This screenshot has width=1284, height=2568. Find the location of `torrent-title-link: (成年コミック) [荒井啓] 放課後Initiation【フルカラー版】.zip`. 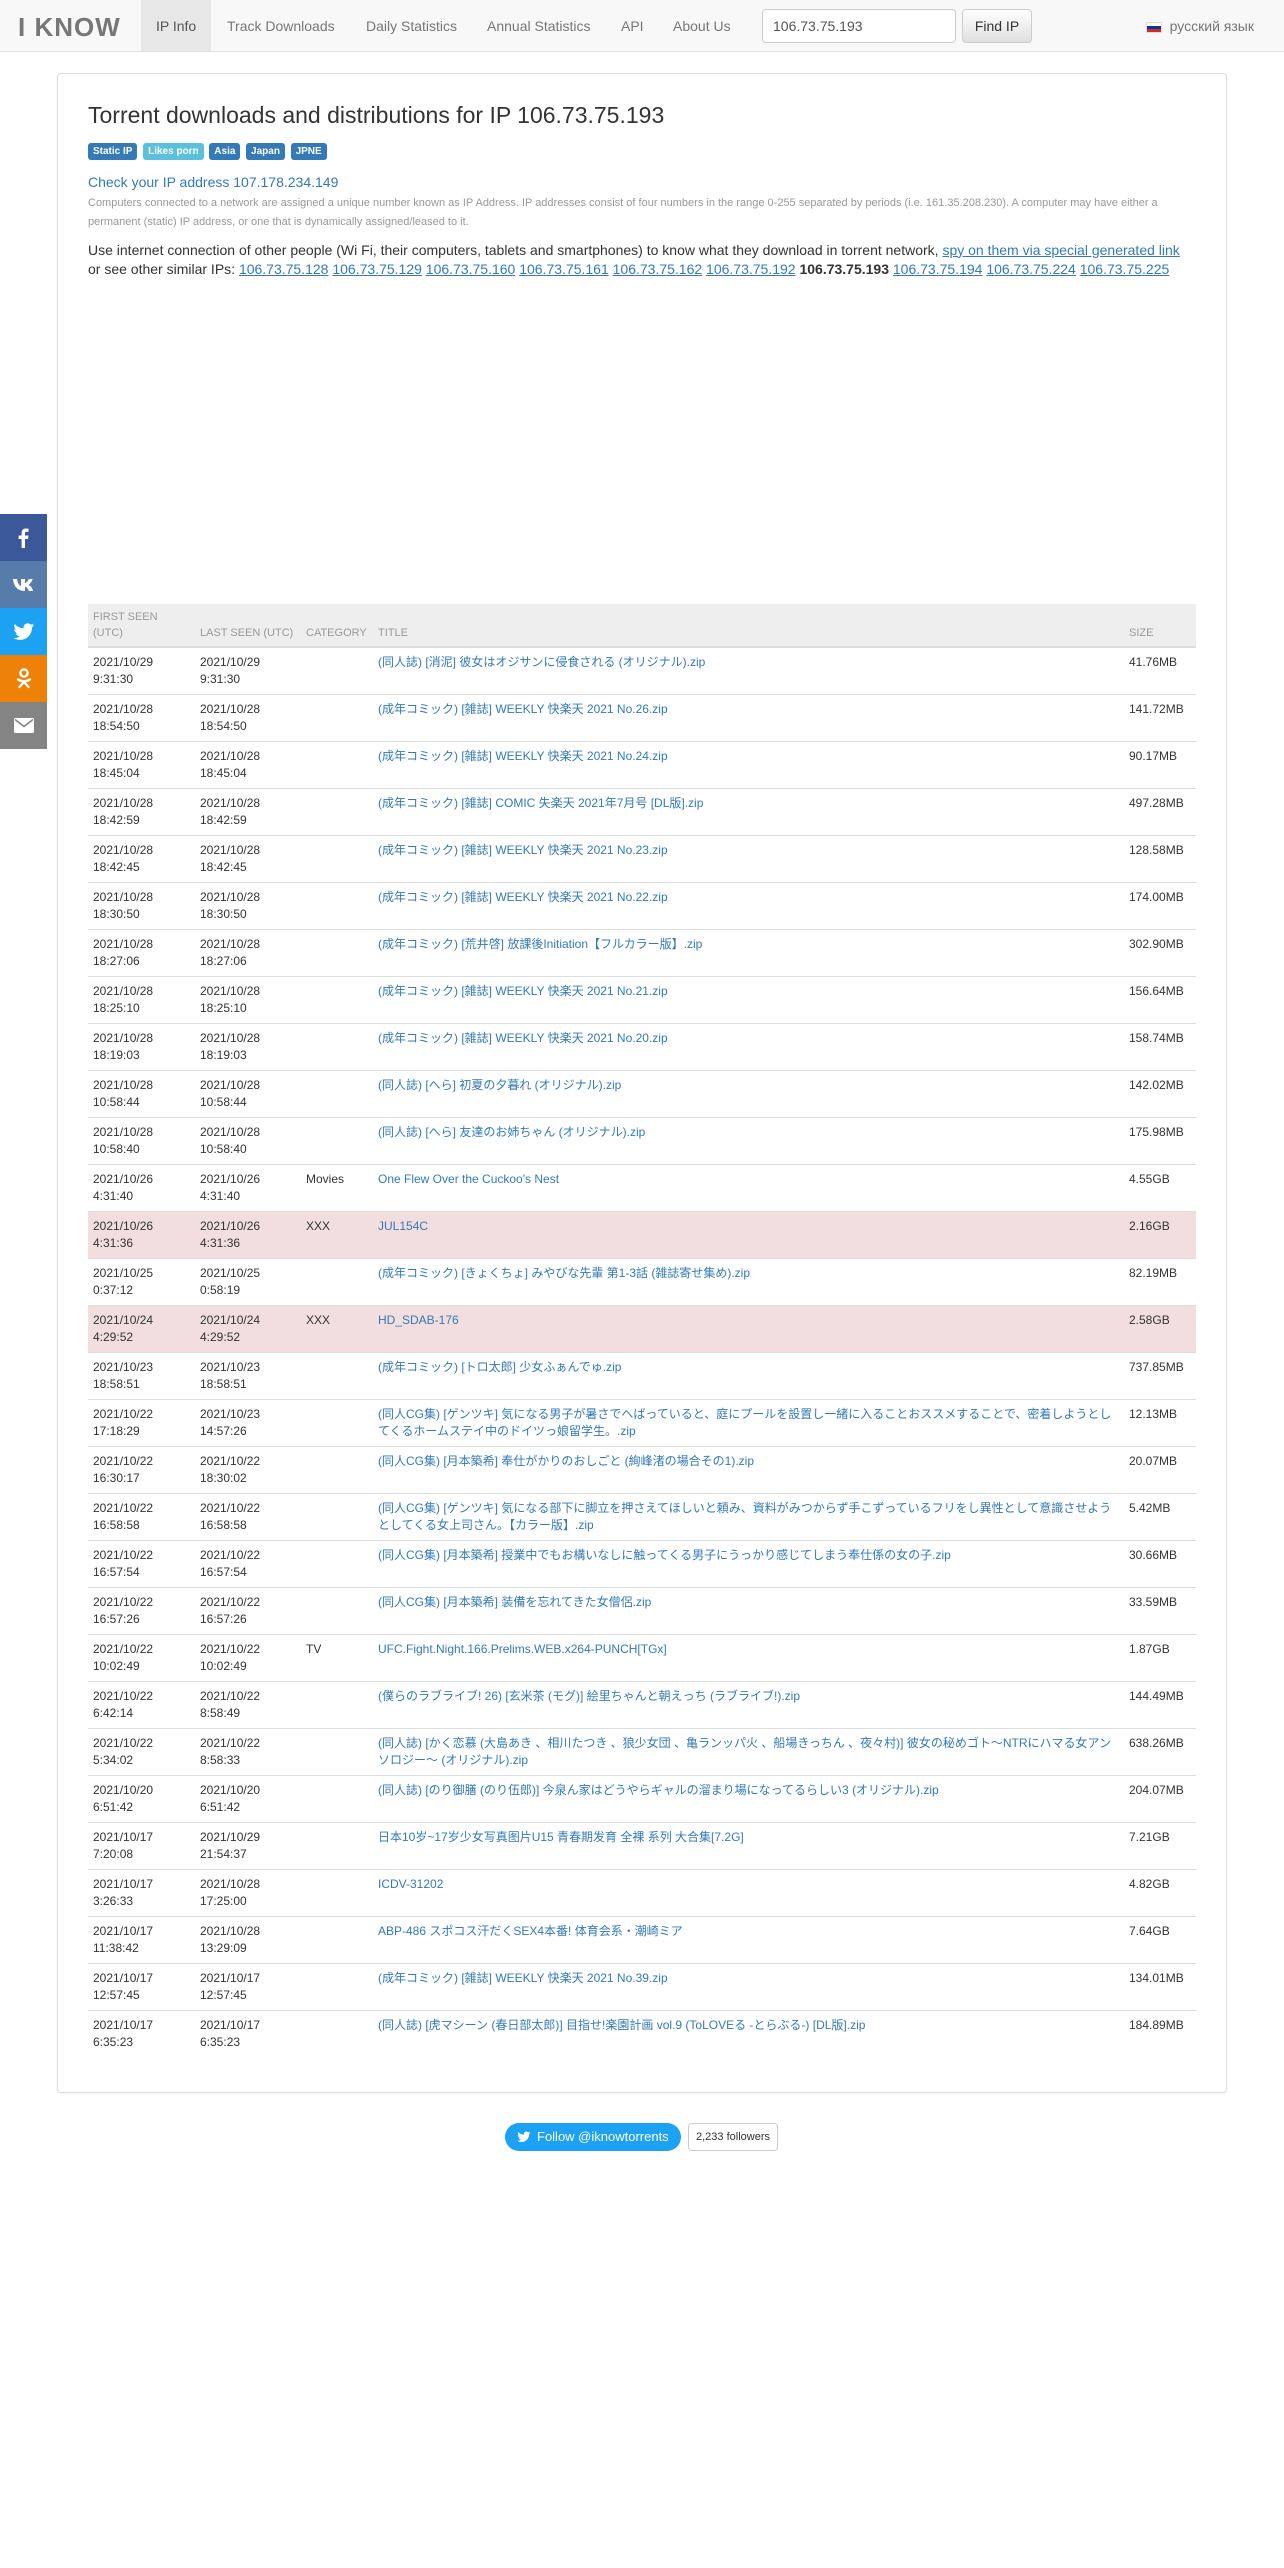

torrent-title-link: (成年コミック) [荒井啓] 放課後Initiation【フルカラー版】.zip is located at coordinates (540, 944).